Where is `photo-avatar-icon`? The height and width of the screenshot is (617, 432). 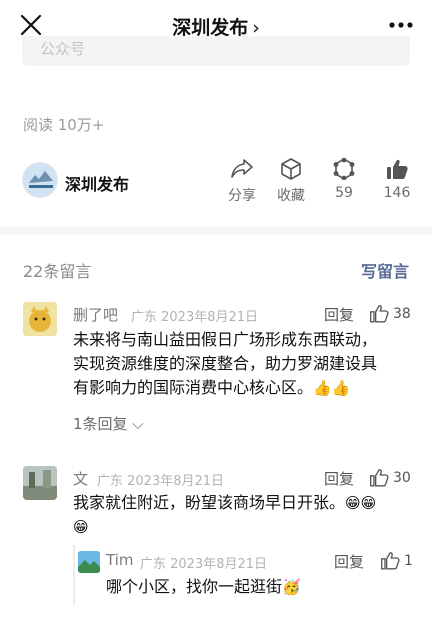 photo-avatar-icon is located at coordinates (40, 483).